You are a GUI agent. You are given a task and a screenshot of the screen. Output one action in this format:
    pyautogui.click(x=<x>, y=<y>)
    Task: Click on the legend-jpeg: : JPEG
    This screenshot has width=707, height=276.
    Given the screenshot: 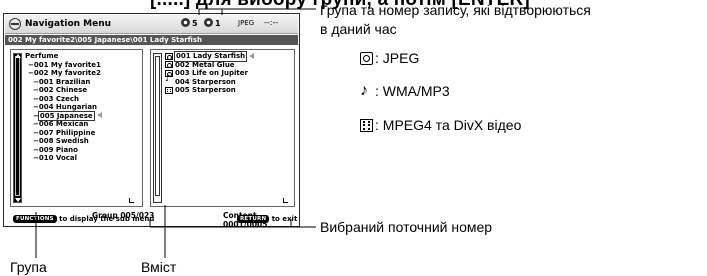 What is the action you would take?
    pyautogui.click(x=389, y=58)
    